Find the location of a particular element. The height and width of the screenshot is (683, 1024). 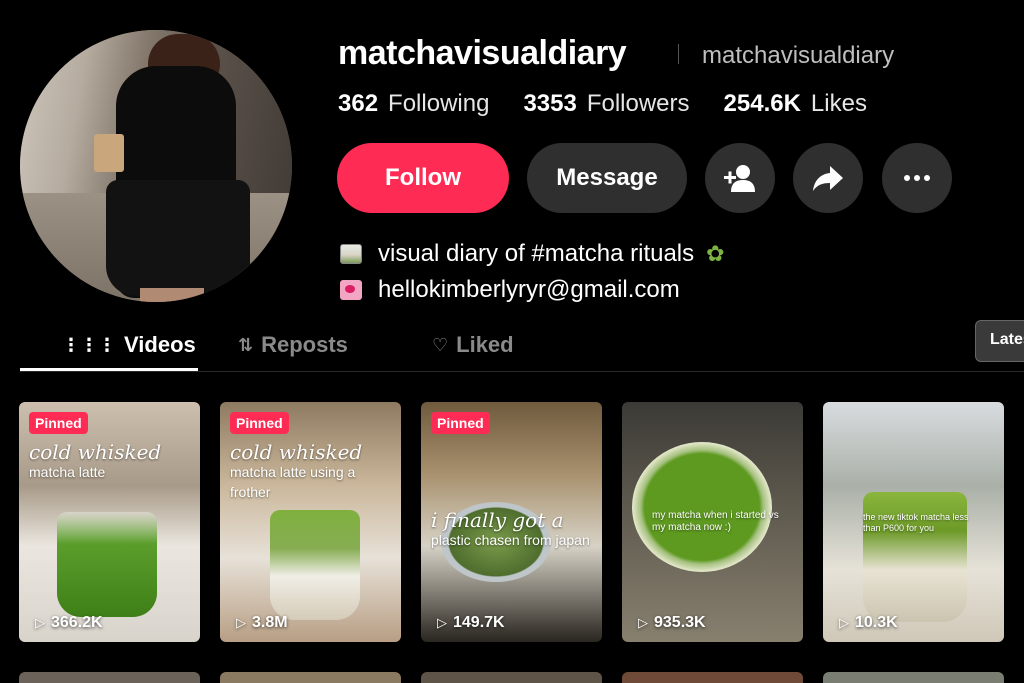

more-options-button is located at coordinates (917, 178).